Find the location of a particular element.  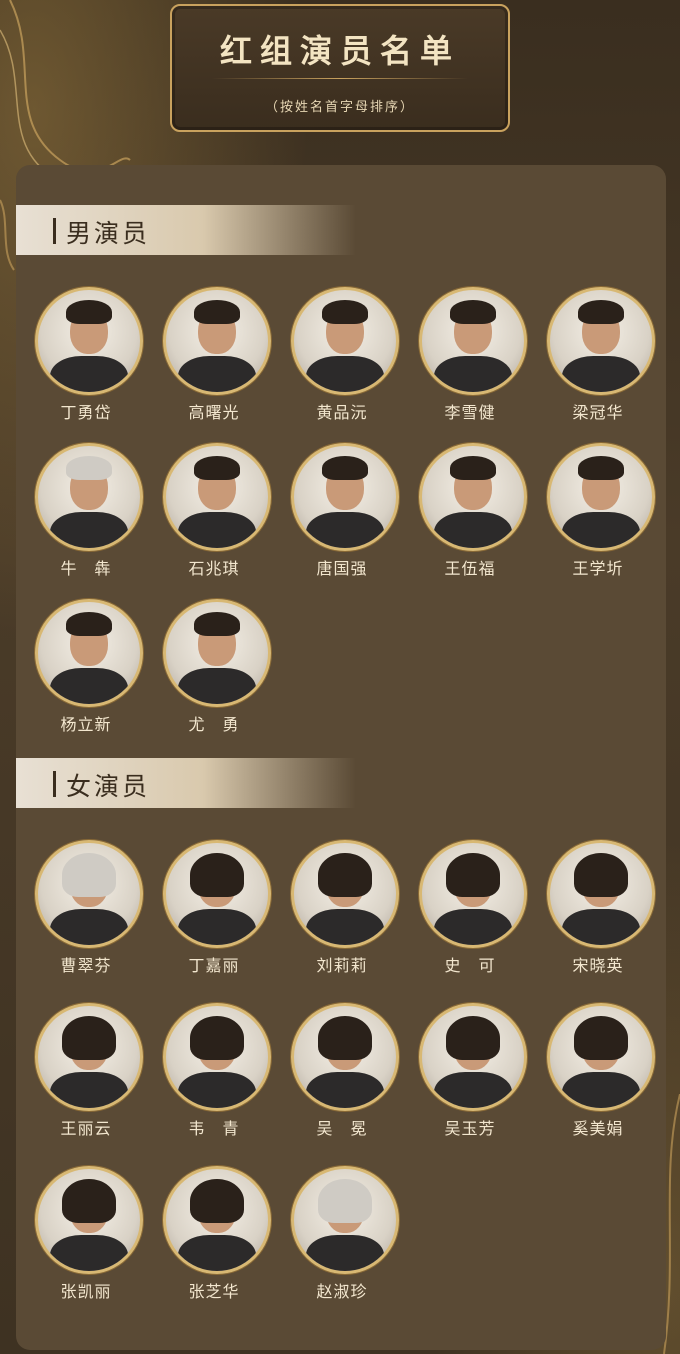

actor-card: 史 可 is located at coordinates (471, 915).